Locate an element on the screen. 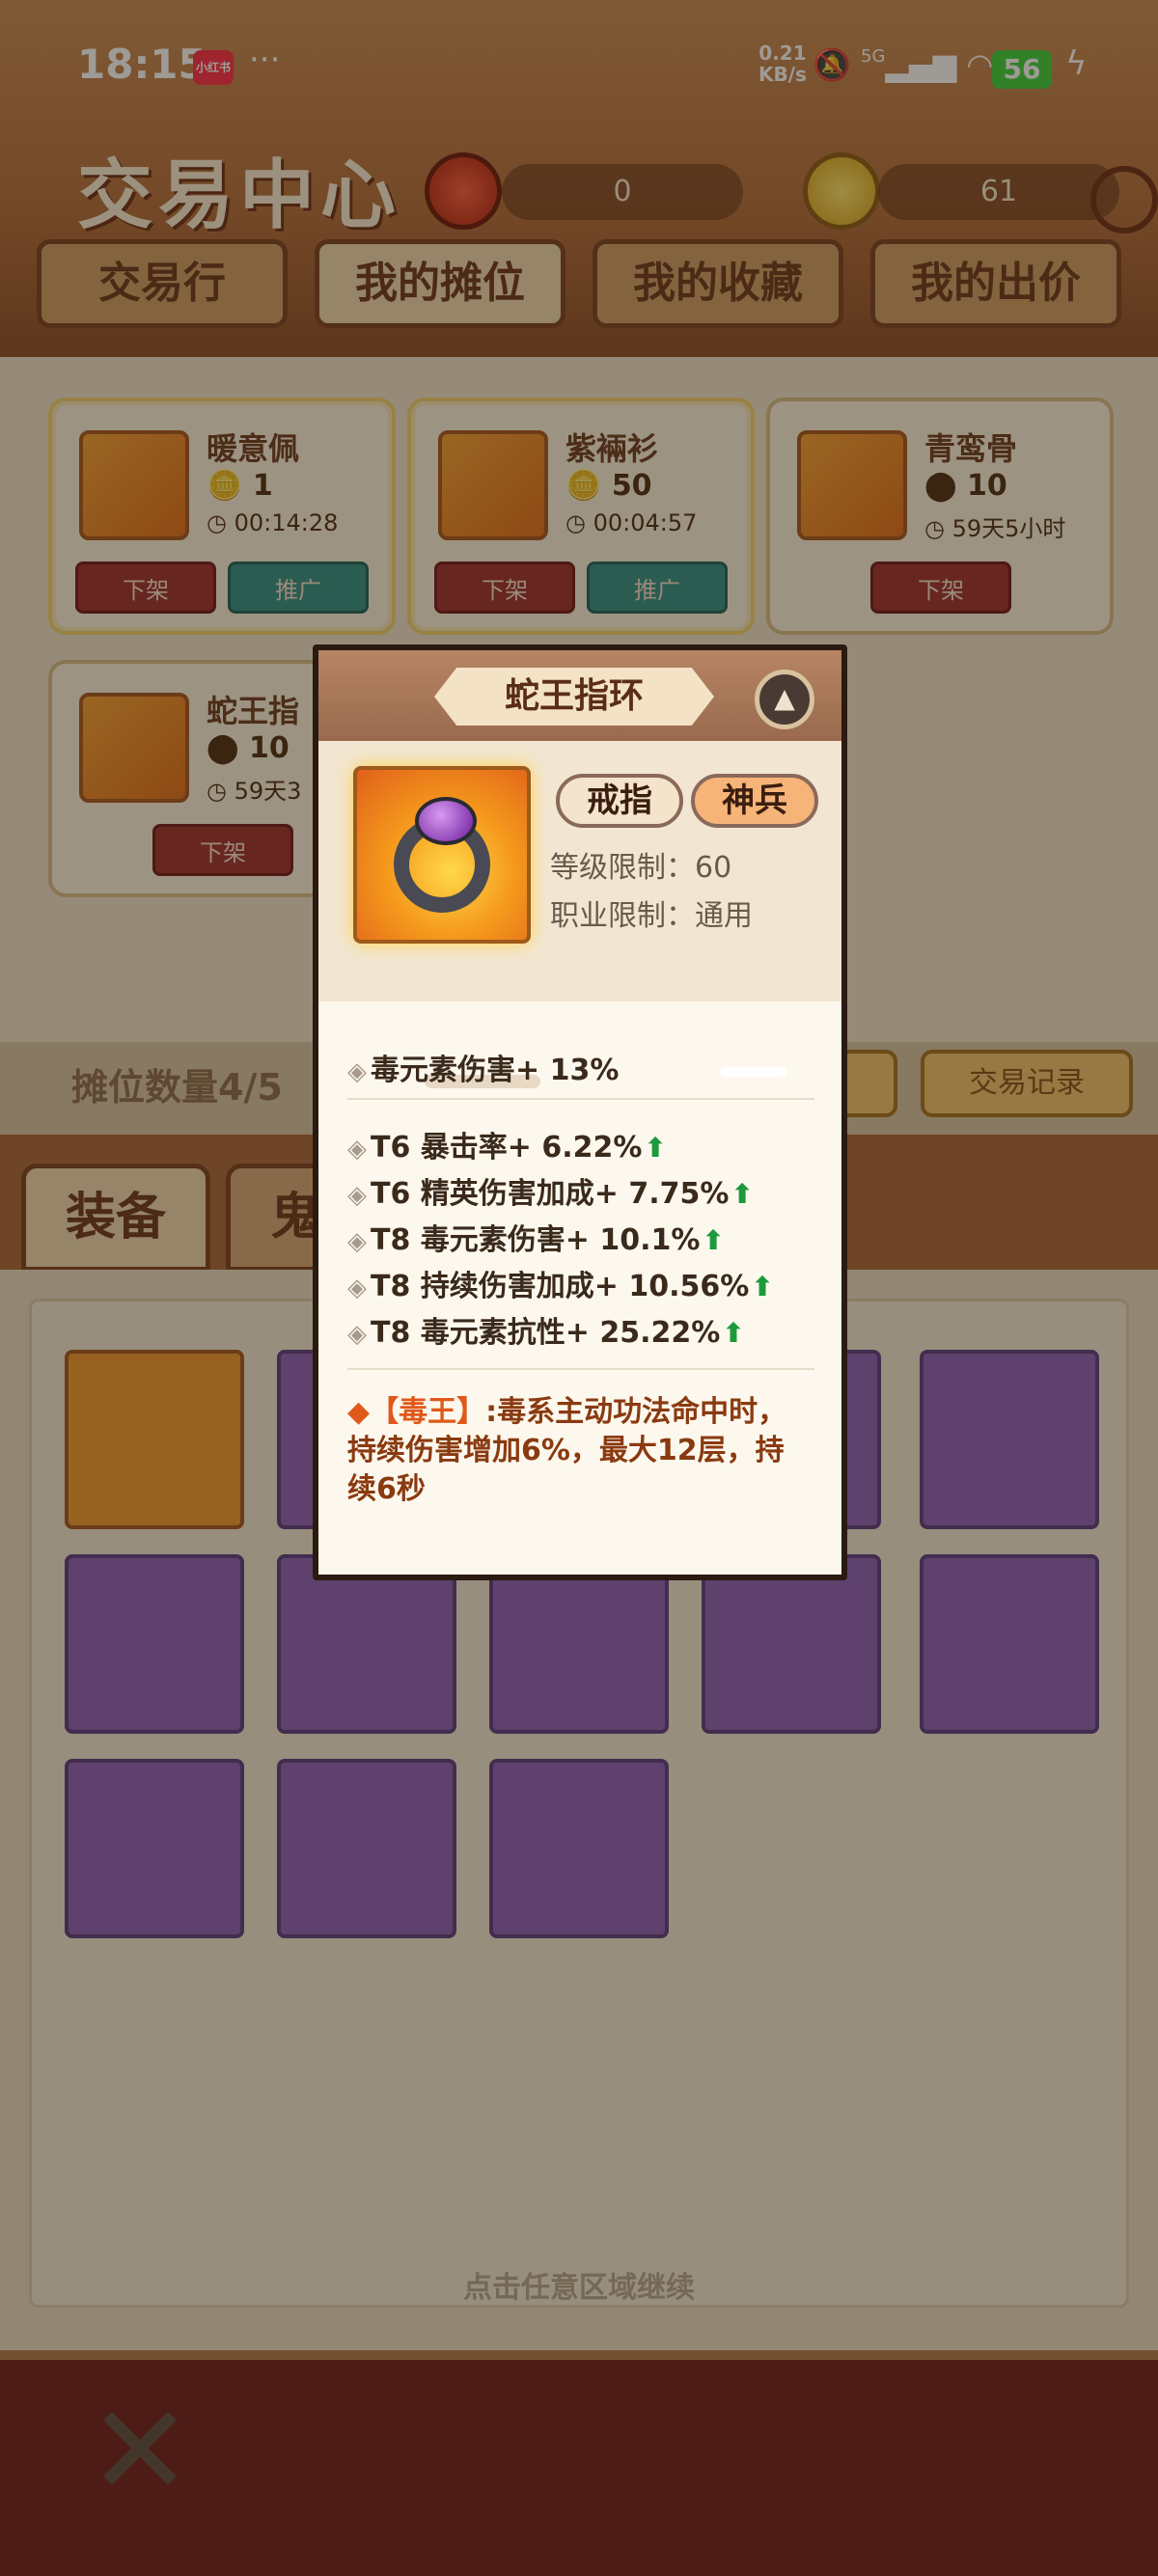 The width and height of the screenshot is (1158, 2576). class-limit: 职业限制：通用 is located at coordinates (651, 916).